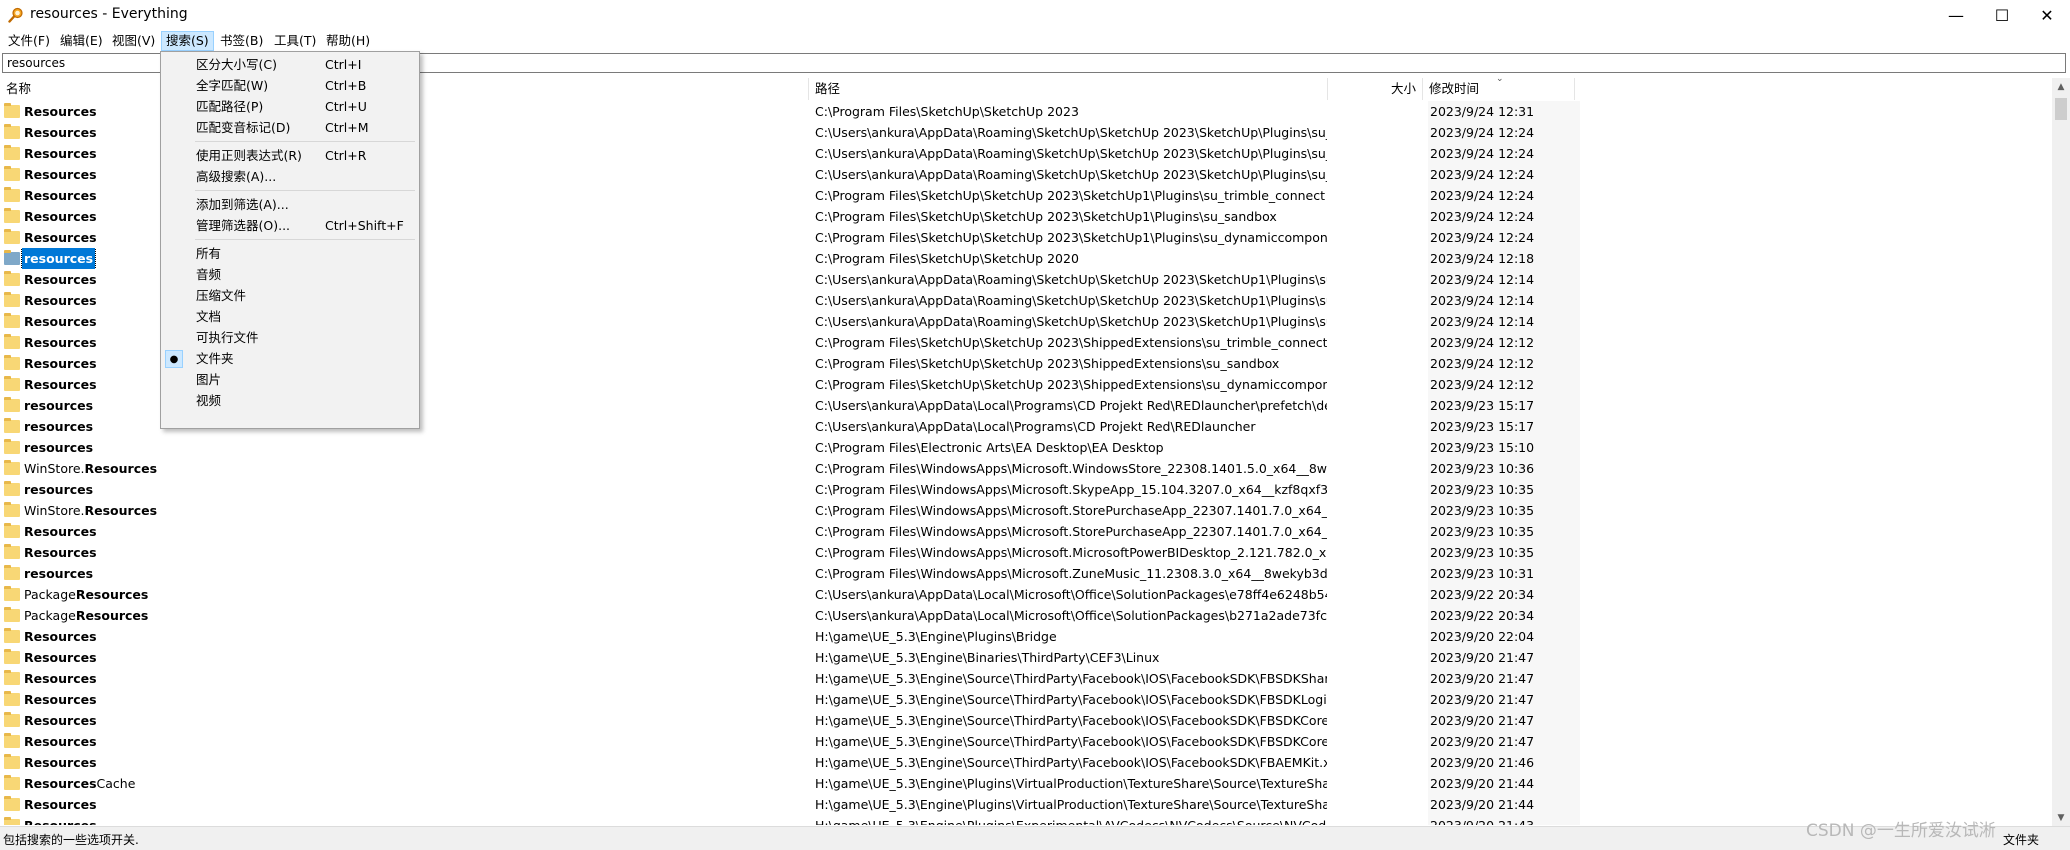 This screenshot has width=2070, height=850. What do you see at coordinates (290, 85) in the screenshot?
I see `search-menu-item: 全字匹配(W) Ctrl+B` at bounding box center [290, 85].